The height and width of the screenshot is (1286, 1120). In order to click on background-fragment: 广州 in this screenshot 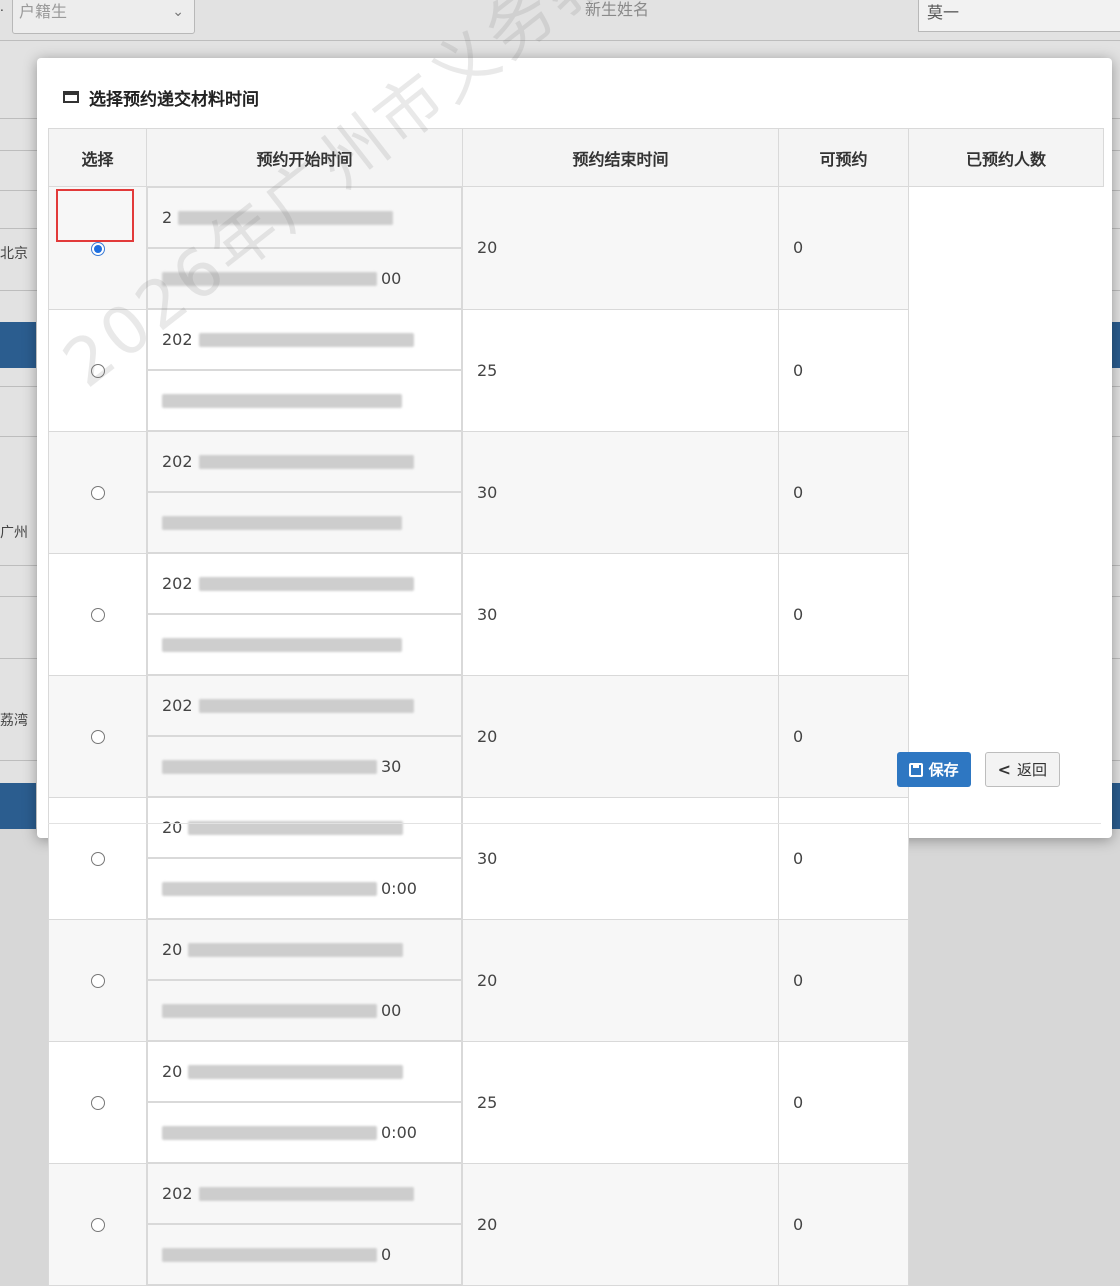, I will do `click(14, 533)`.